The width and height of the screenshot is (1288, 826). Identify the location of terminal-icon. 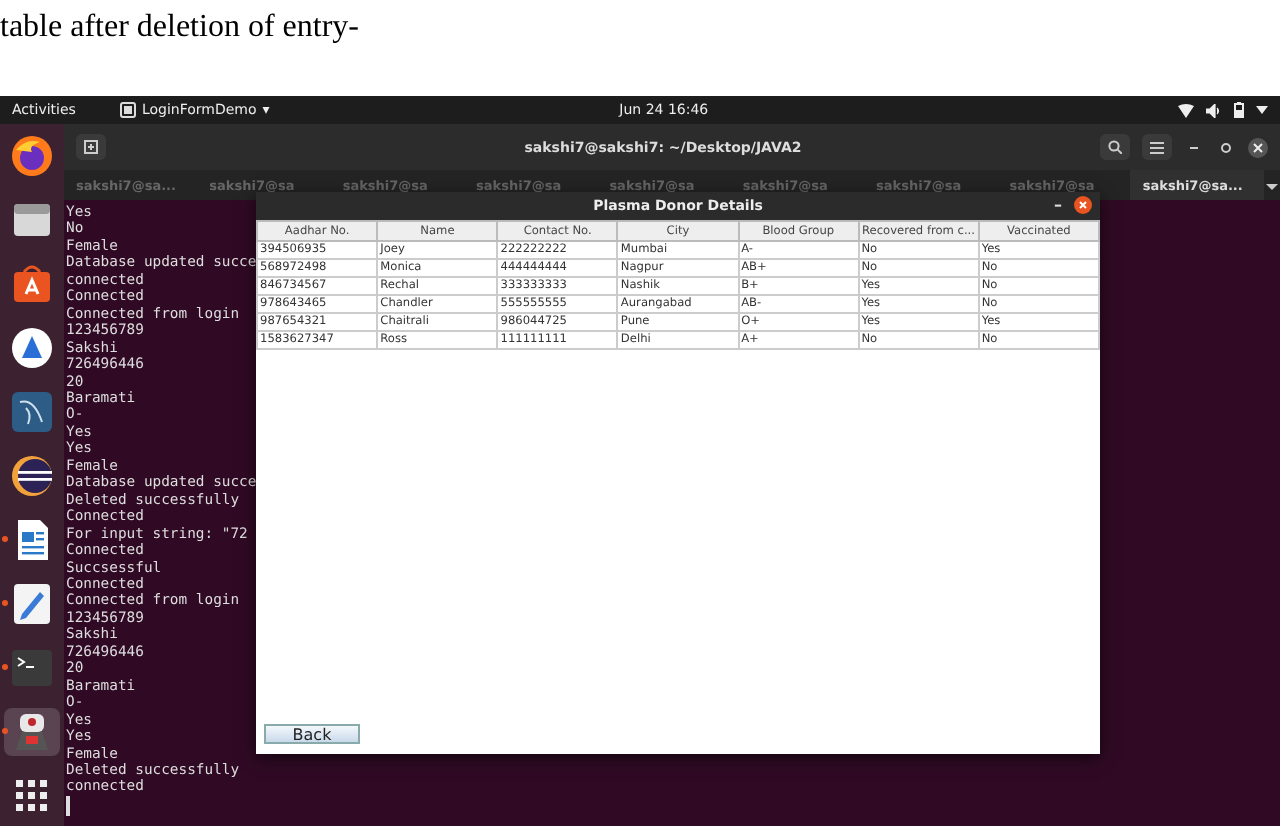
(32, 668).